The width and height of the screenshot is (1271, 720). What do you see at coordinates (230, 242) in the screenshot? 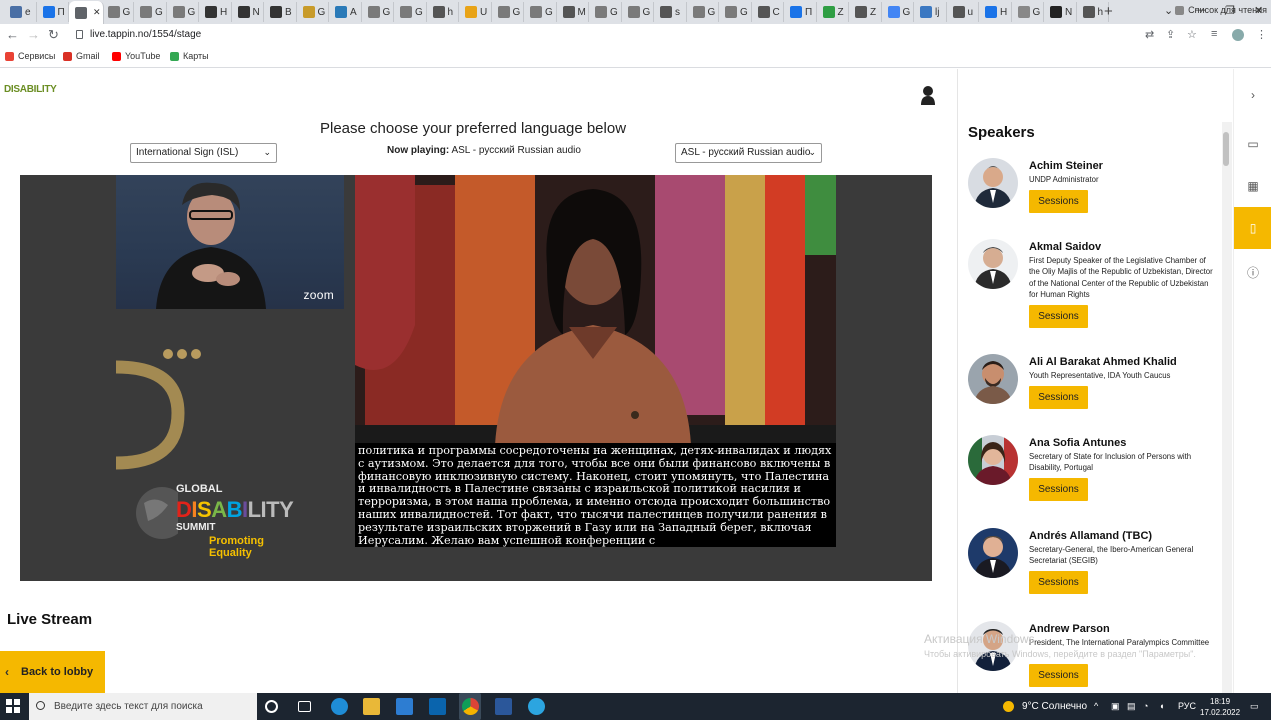
I see `sign-language-video: zoom` at bounding box center [230, 242].